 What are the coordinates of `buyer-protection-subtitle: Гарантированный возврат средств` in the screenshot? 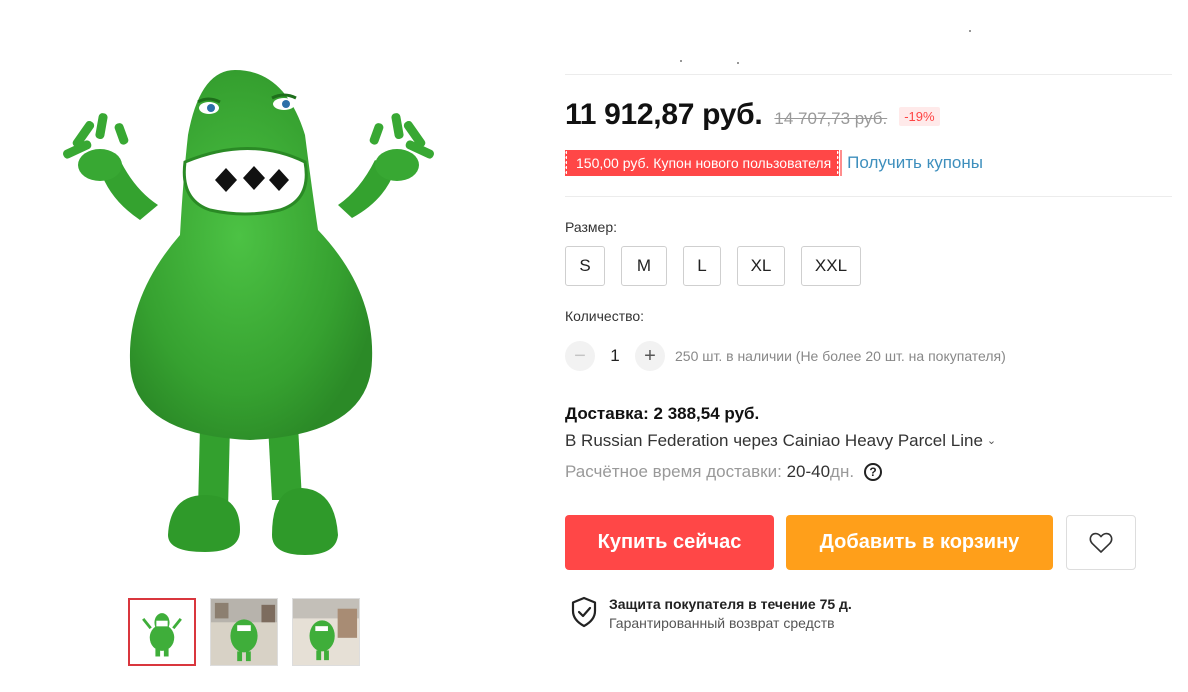 It's located at (722, 623).